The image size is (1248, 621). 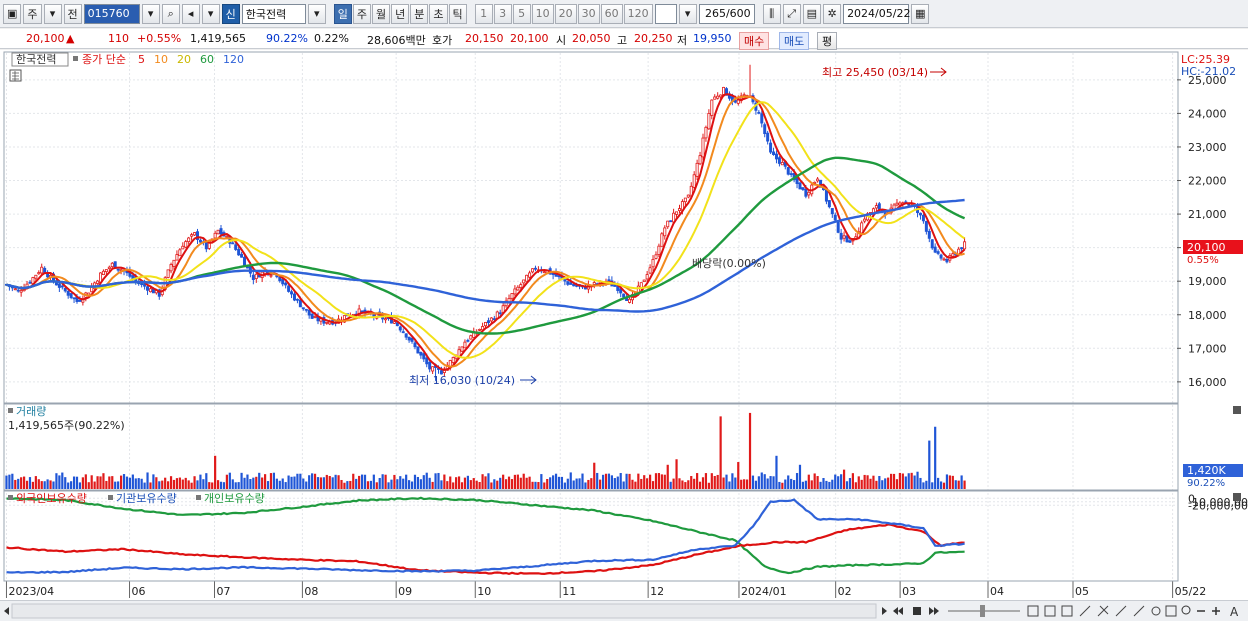 What do you see at coordinates (638, 13) in the screenshot?
I see `interval-120-button: 120` at bounding box center [638, 13].